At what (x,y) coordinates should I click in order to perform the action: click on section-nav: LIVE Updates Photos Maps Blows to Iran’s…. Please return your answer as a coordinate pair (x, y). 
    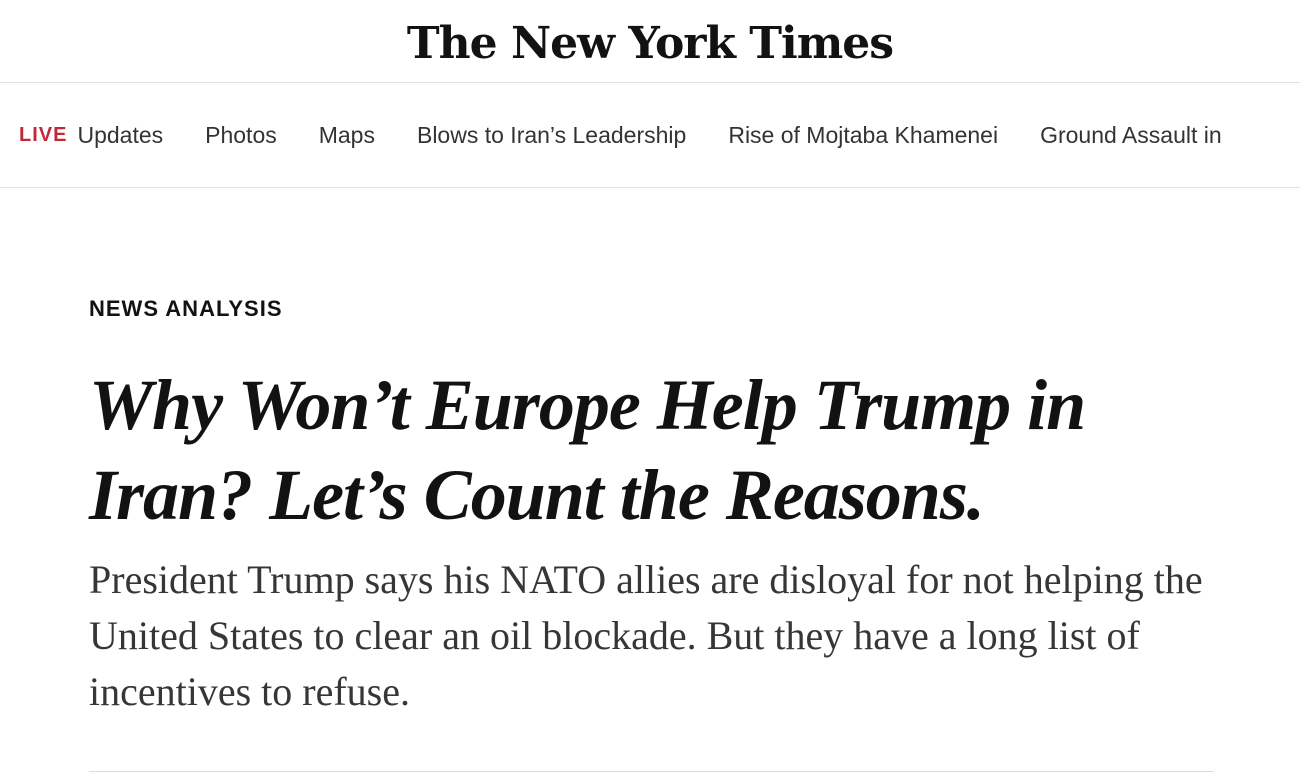
    Looking at the image, I should click on (650, 135).